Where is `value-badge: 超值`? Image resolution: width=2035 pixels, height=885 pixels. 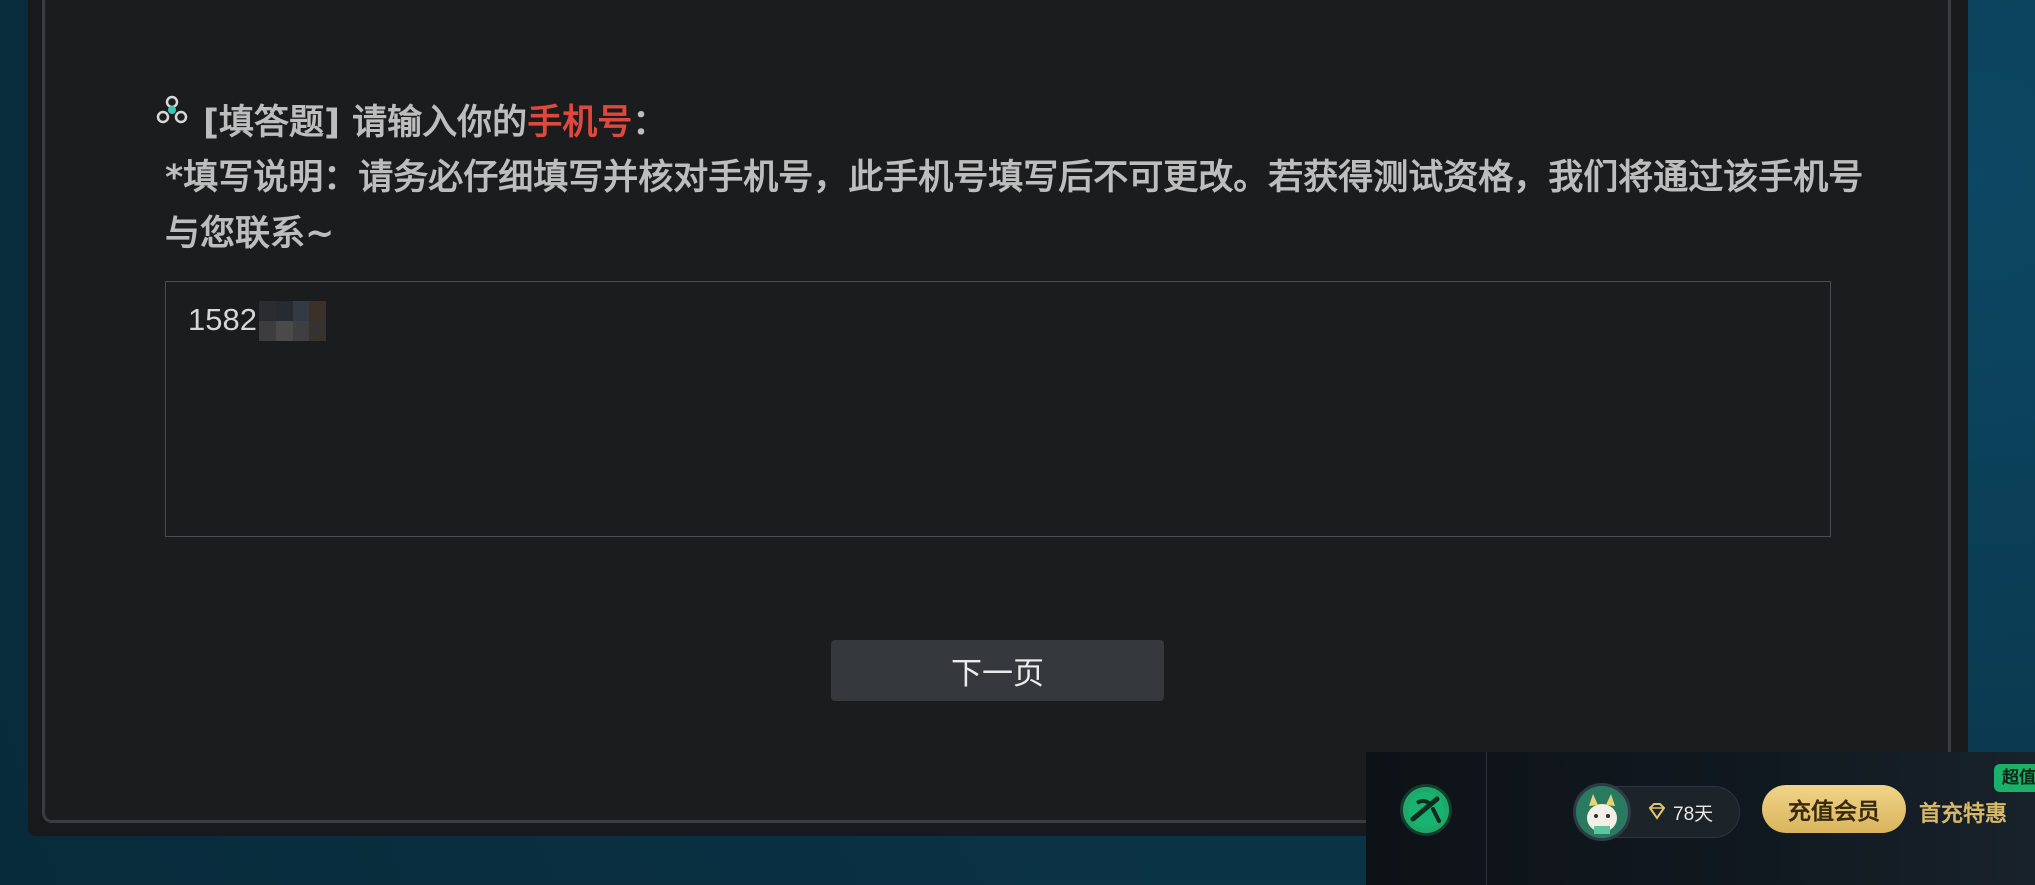
value-badge: 超值 is located at coordinates (2014, 778).